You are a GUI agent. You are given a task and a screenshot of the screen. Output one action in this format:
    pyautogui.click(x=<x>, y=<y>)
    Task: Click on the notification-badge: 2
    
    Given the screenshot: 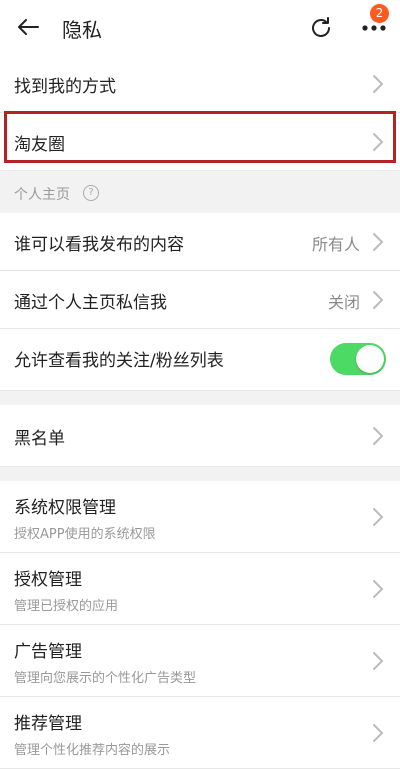 What is the action you would take?
    pyautogui.click(x=379, y=13)
    